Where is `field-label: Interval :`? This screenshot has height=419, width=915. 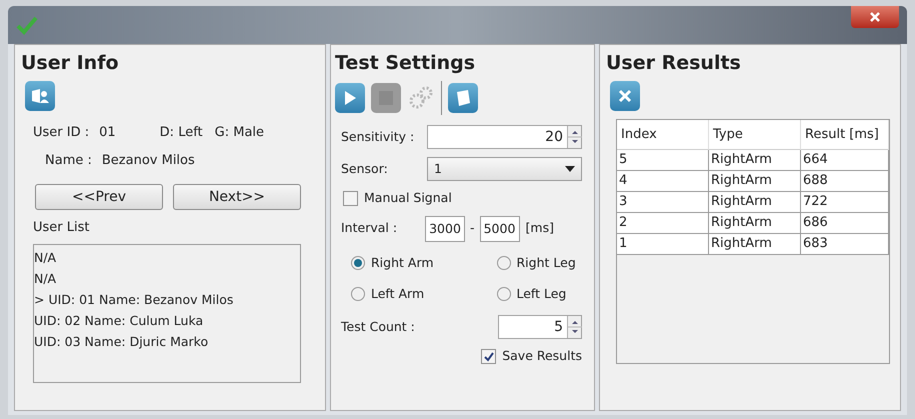
field-label: Interval : is located at coordinates (369, 228).